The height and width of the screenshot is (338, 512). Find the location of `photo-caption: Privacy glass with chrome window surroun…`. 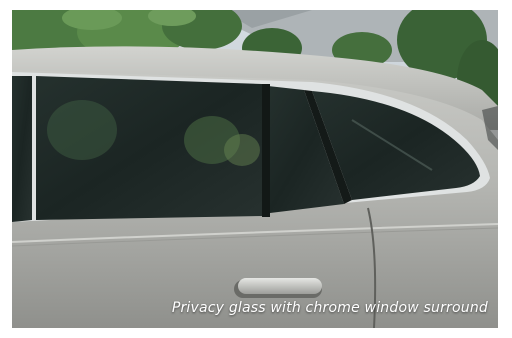

photo-caption: Privacy glass with chrome window surroun… is located at coordinates (329, 308).